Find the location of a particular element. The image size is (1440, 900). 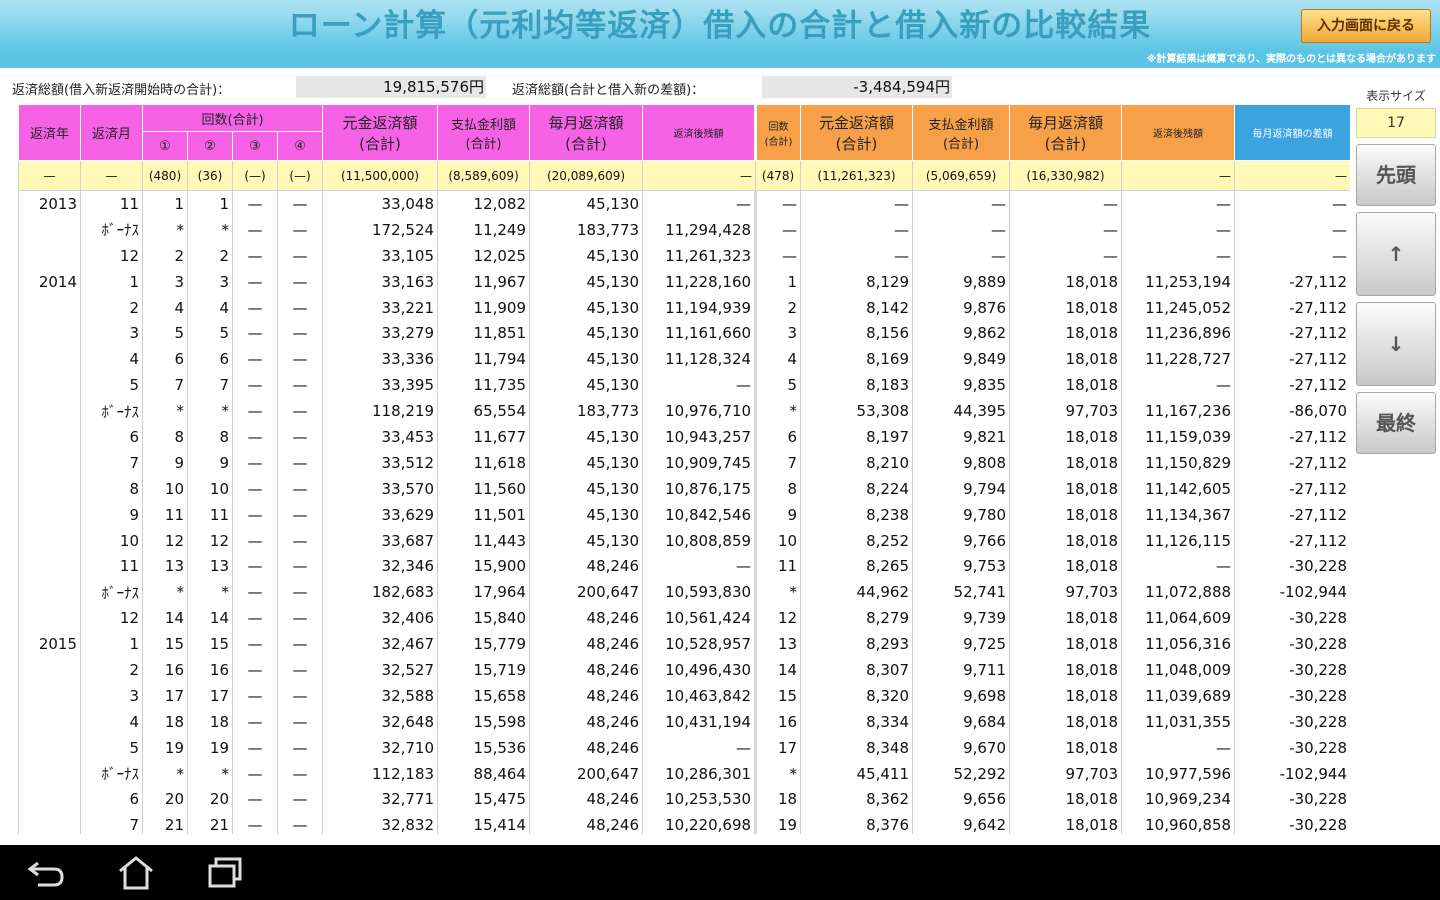

cell-count-1: 12 is located at coordinates (165, 540).